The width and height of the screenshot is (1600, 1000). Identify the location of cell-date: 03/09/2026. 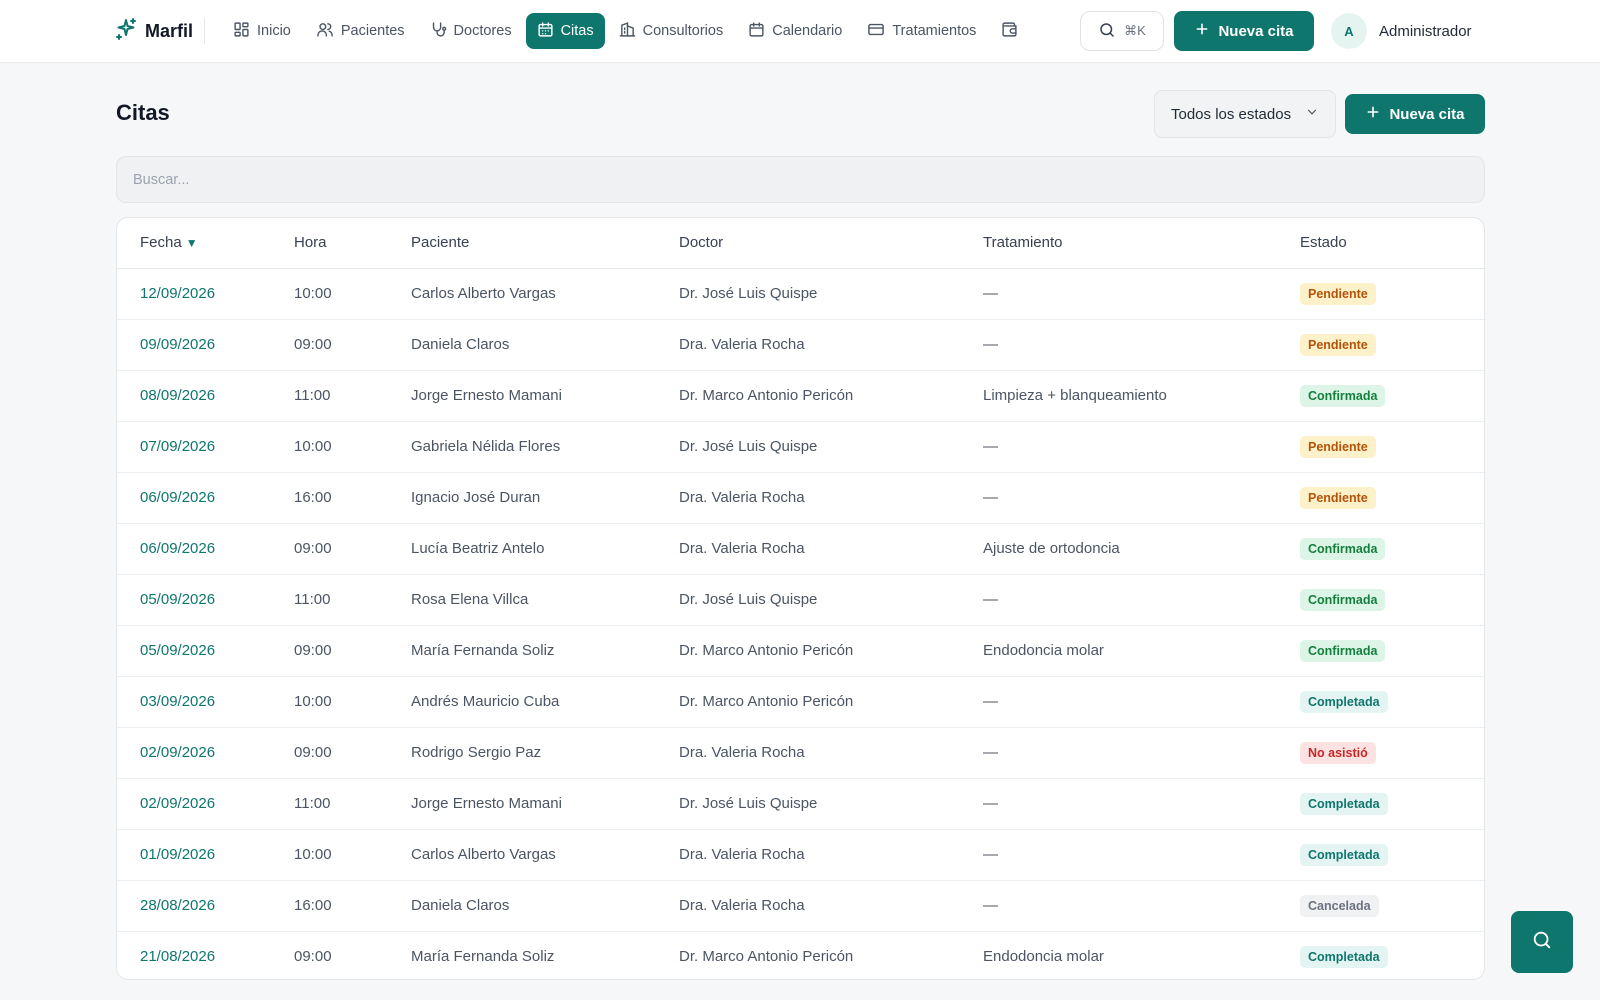
(205, 702).